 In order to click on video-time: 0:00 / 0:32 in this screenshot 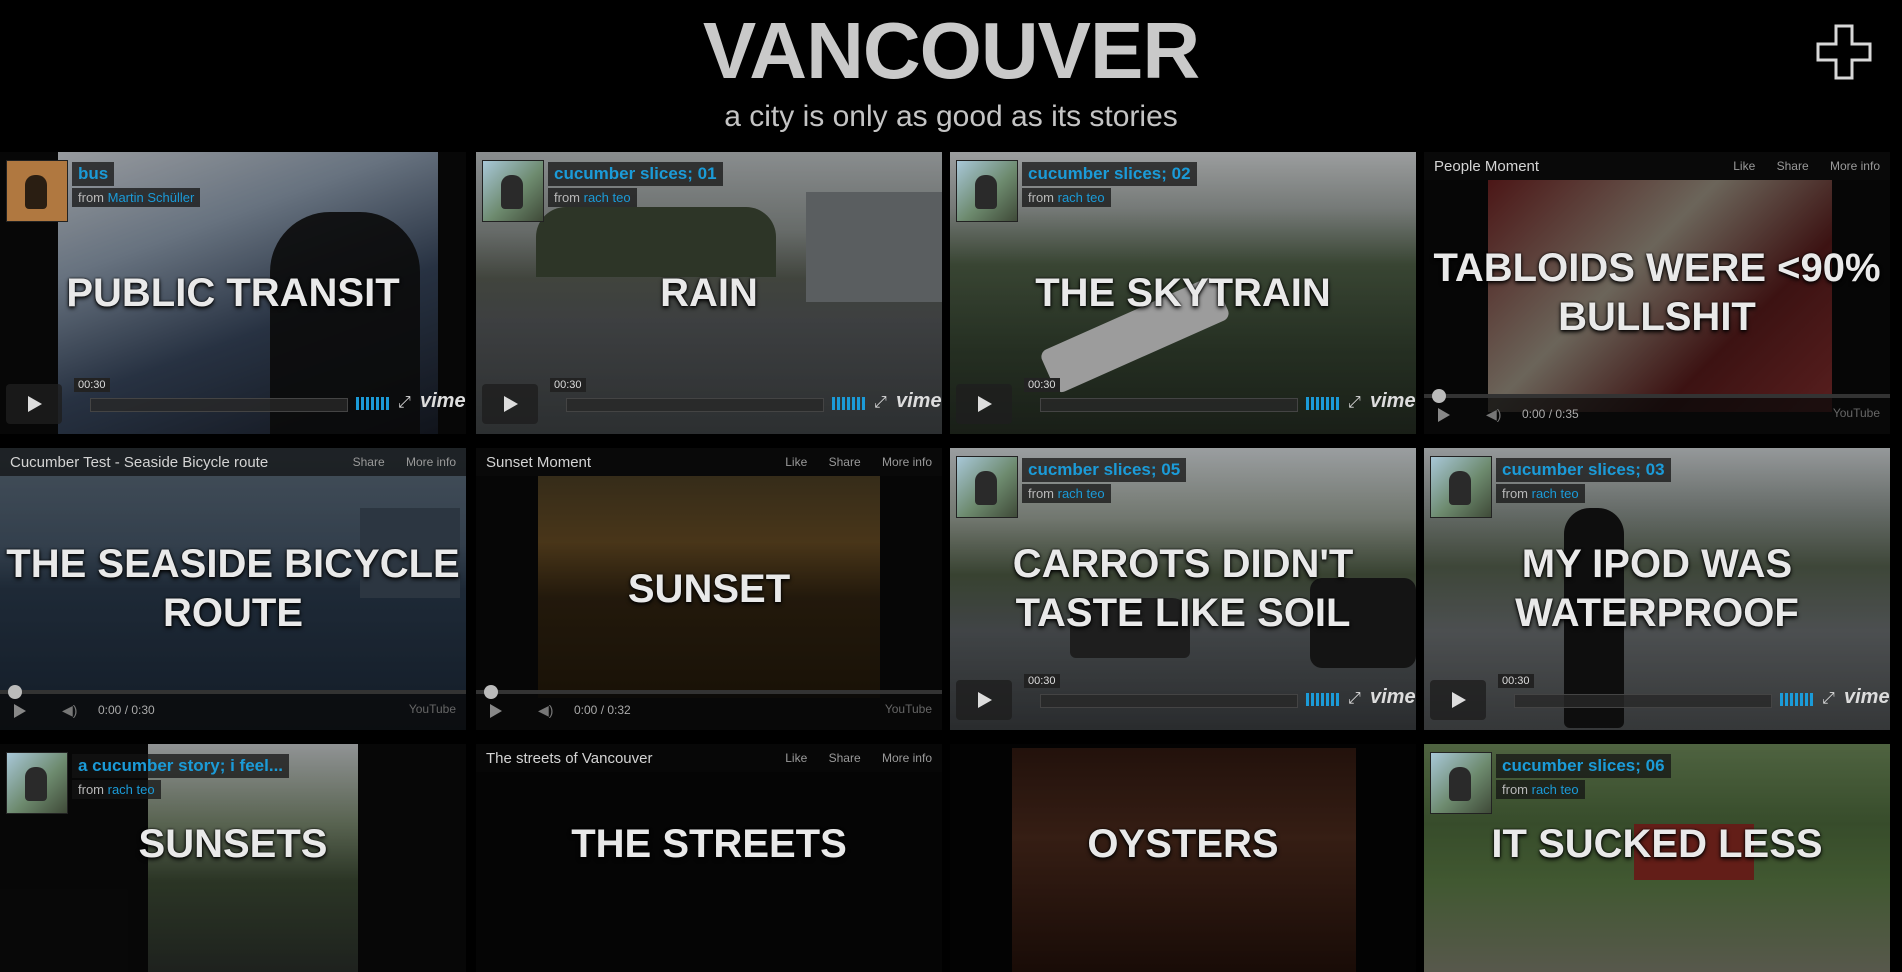, I will do `click(602, 710)`.